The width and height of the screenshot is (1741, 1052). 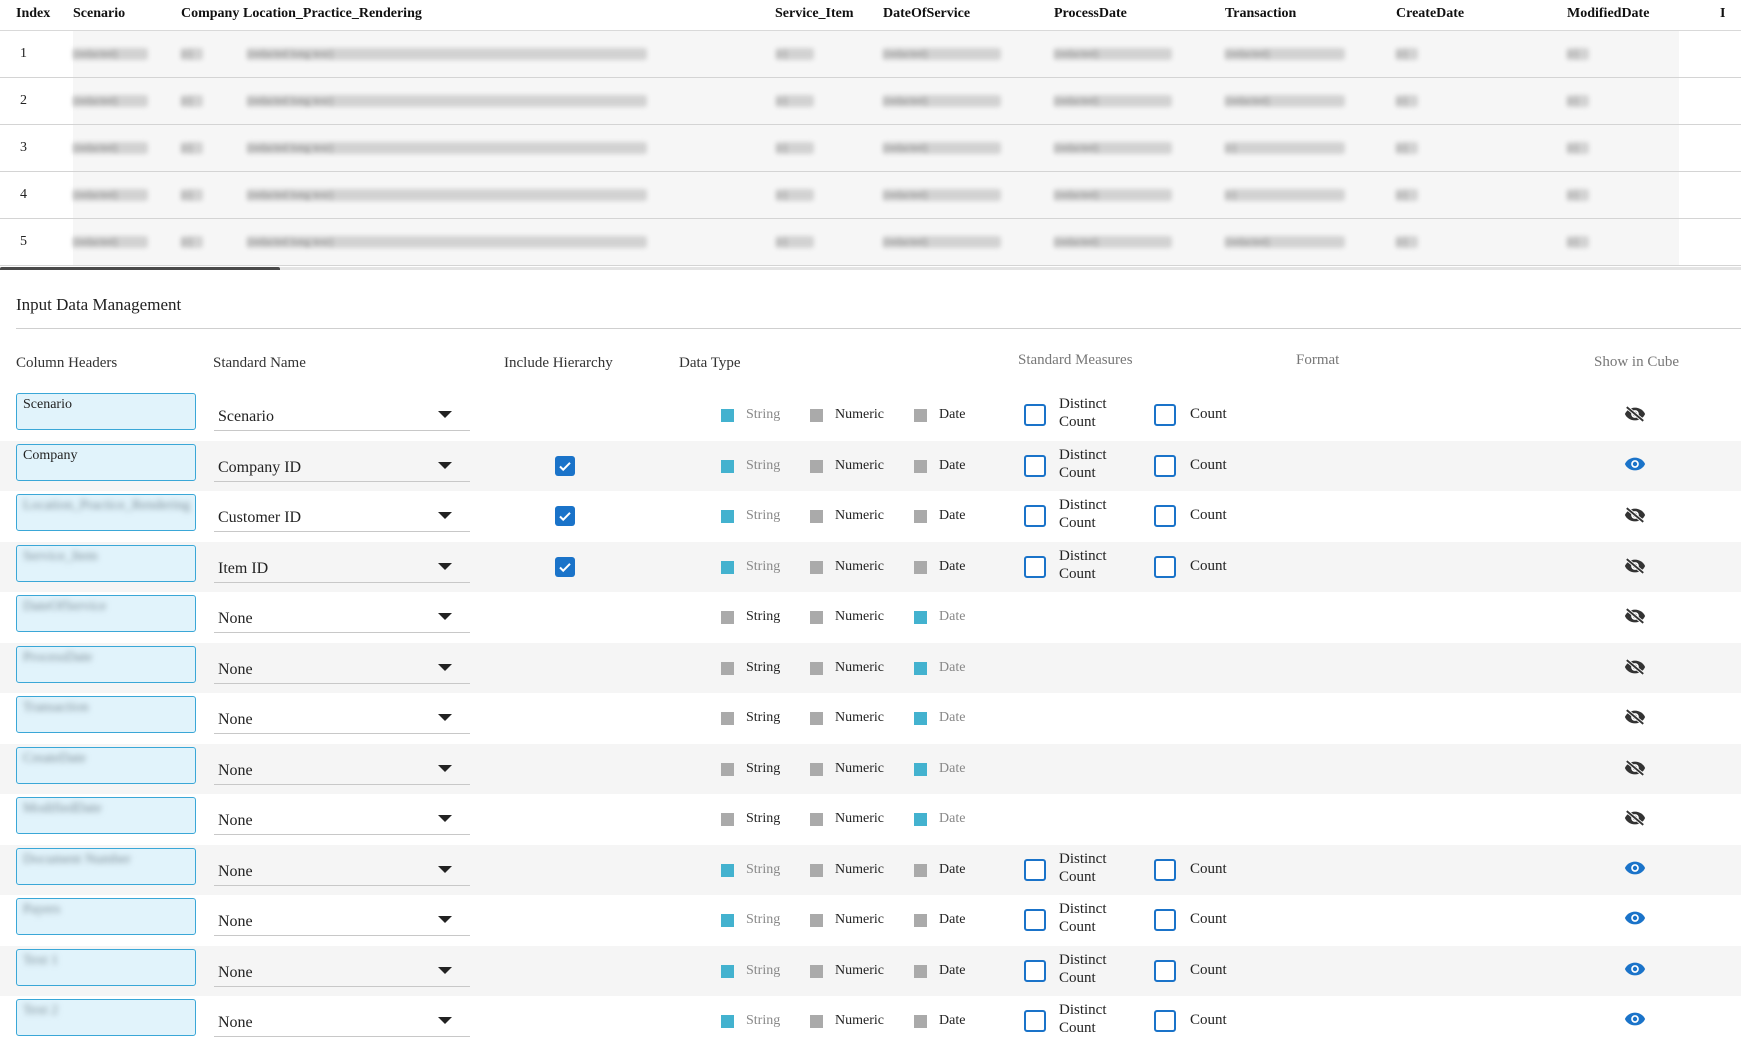 I want to click on column-header-field: Document Number, so click(x=106, y=866).